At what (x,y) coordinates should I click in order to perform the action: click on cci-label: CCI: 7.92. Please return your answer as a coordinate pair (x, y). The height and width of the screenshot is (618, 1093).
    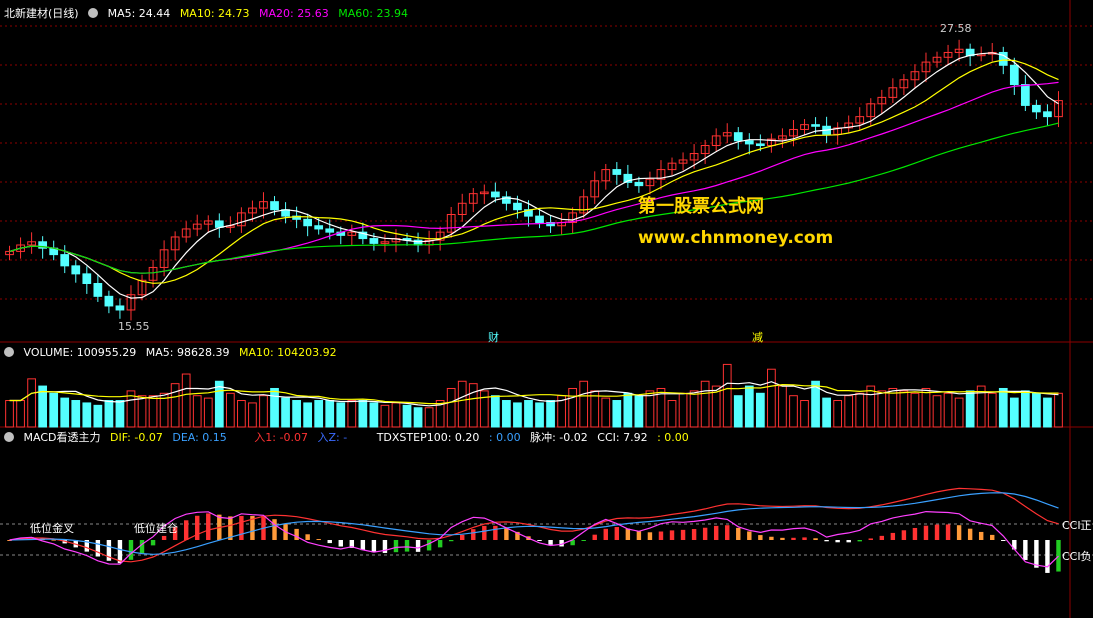
    Looking at the image, I should click on (622, 437).